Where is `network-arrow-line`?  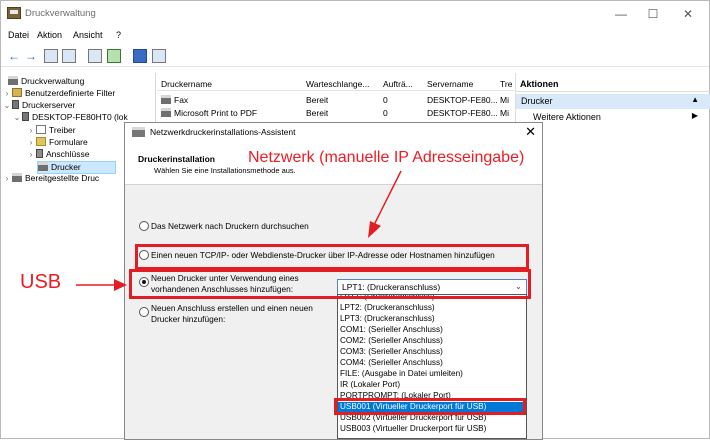
network-arrow-line is located at coordinates (387, 198).